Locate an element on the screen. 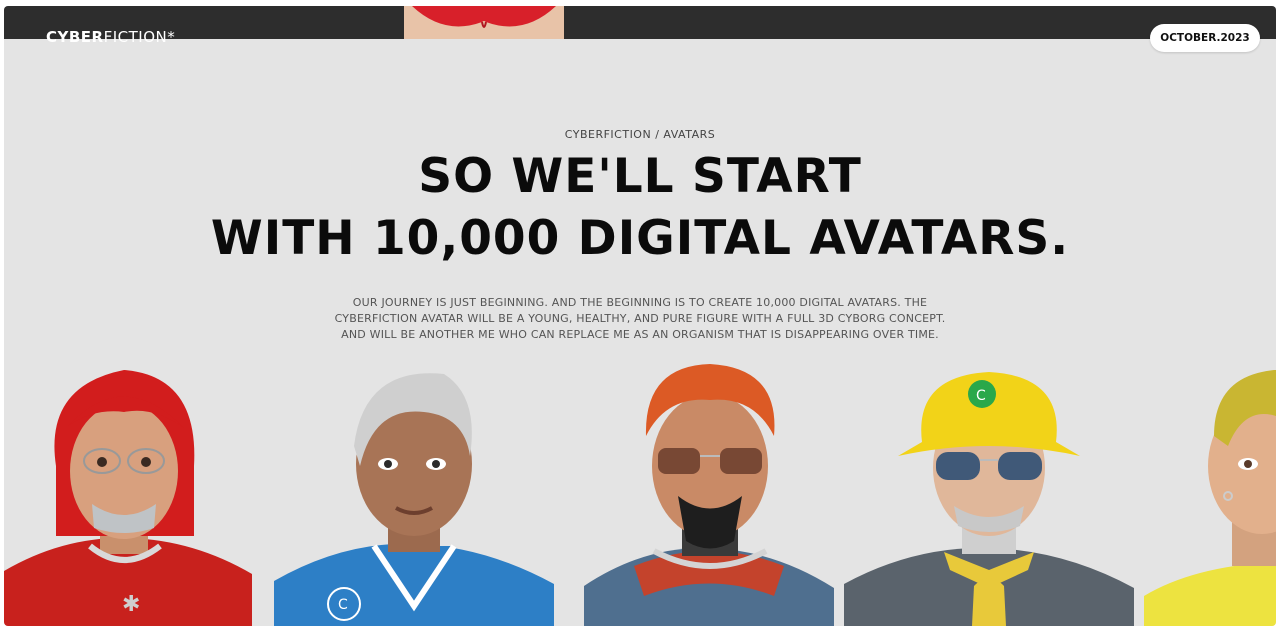  avatar-yellow-hat: C is located at coordinates (989, 491).